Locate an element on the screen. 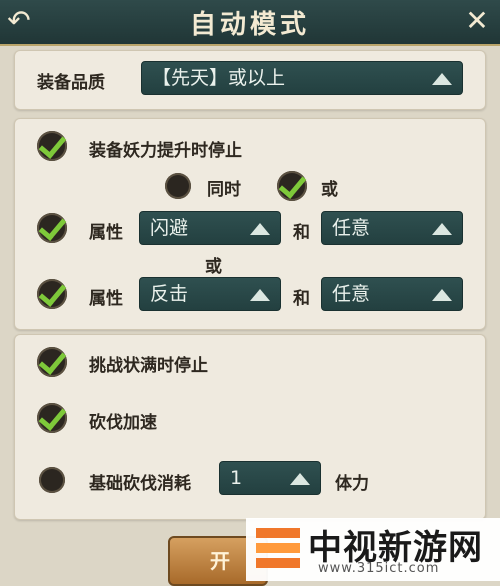 The height and width of the screenshot is (586, 500). challenge-full-checkbox is located at coordinates (52, 362).